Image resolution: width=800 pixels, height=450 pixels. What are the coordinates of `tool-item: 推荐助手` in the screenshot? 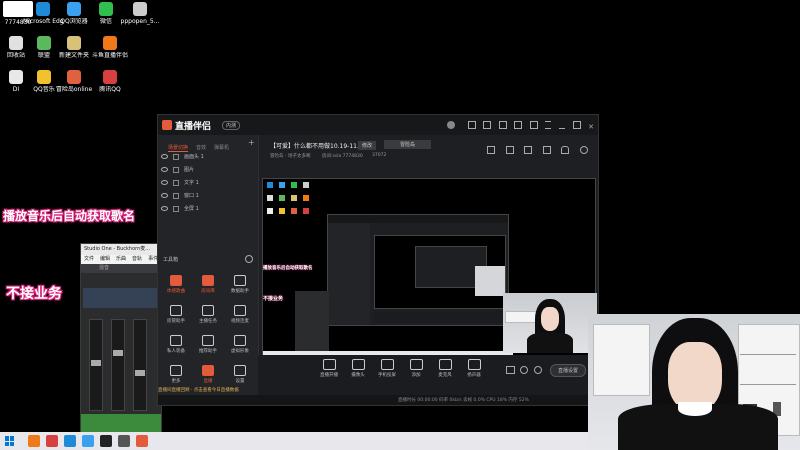 It's located at (208, 344).